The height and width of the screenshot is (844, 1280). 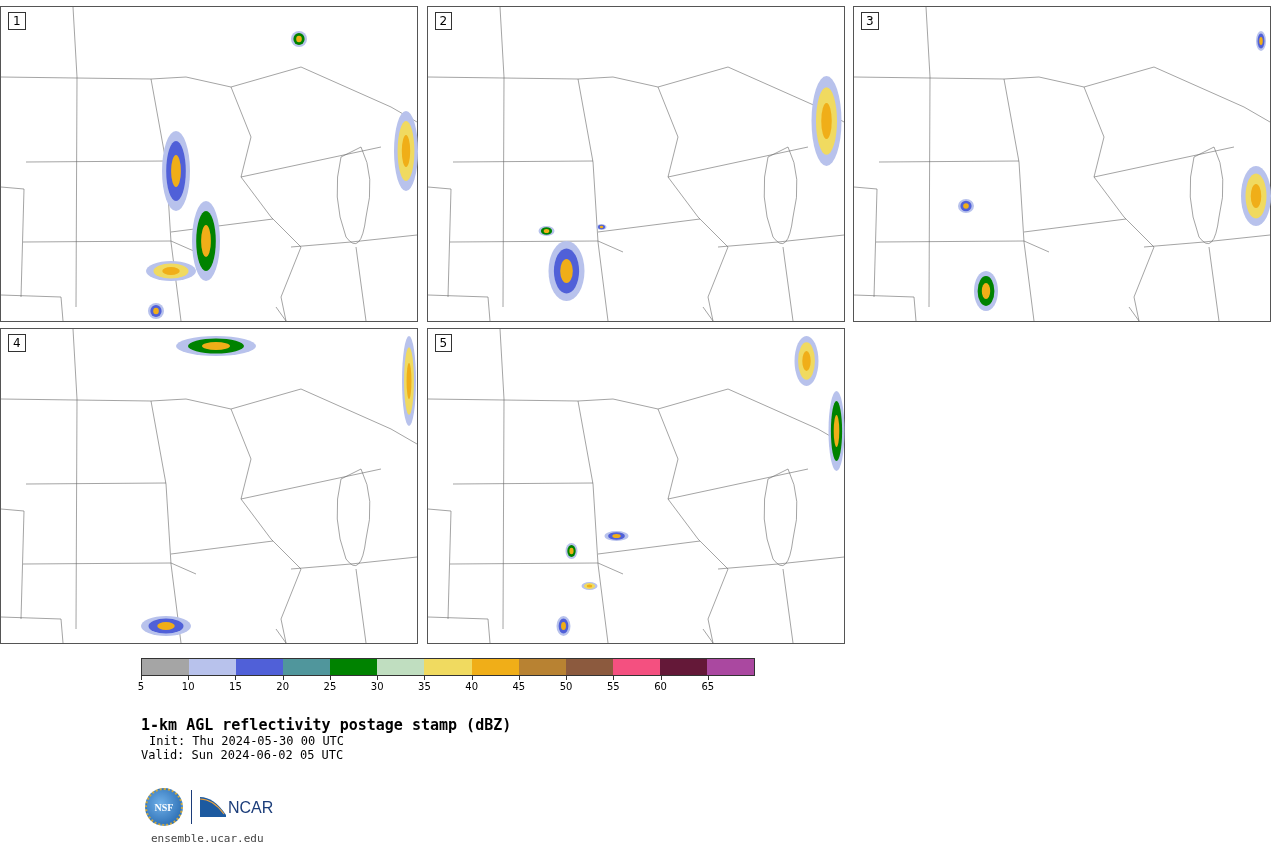 I want to click on tick-label: 65, so click(x=708, y=686).